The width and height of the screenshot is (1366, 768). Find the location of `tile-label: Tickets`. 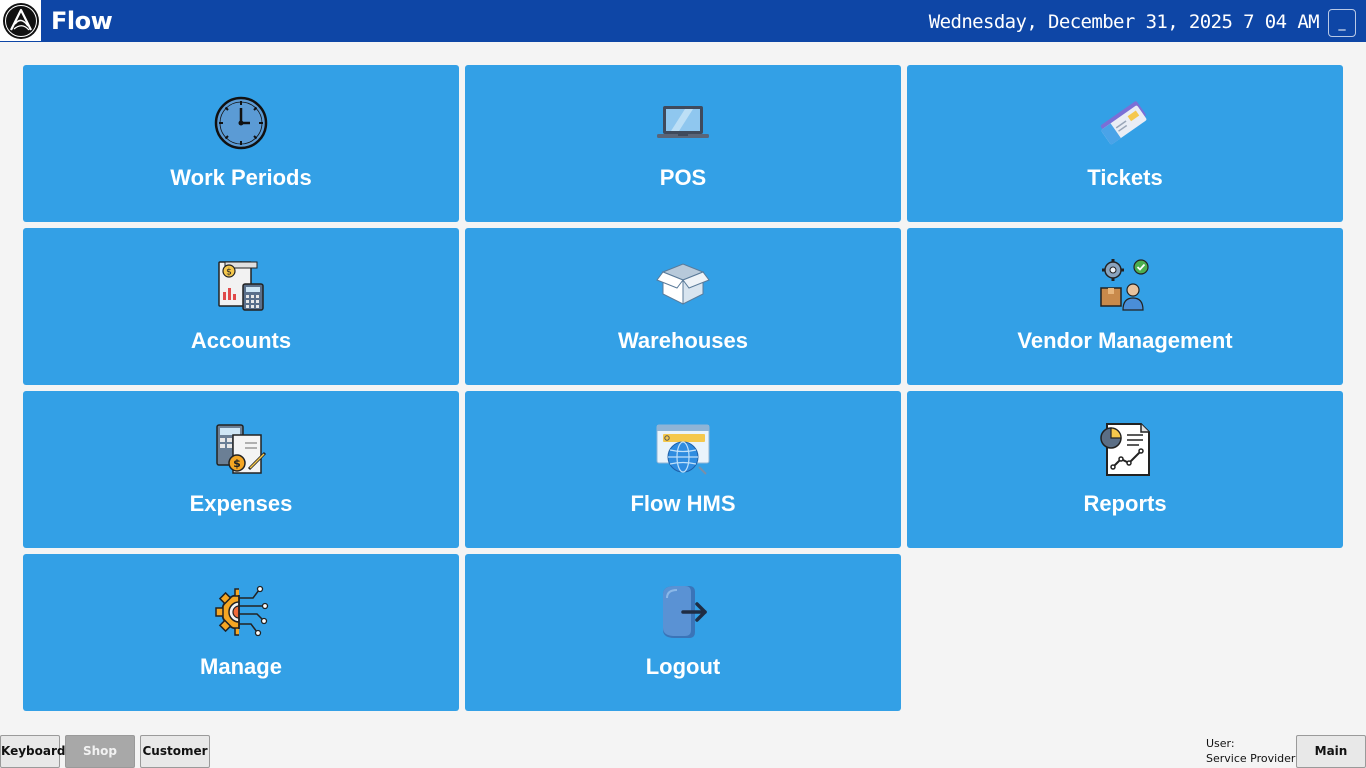

tile-label: Tickets is located at coordinates (1125, 177).